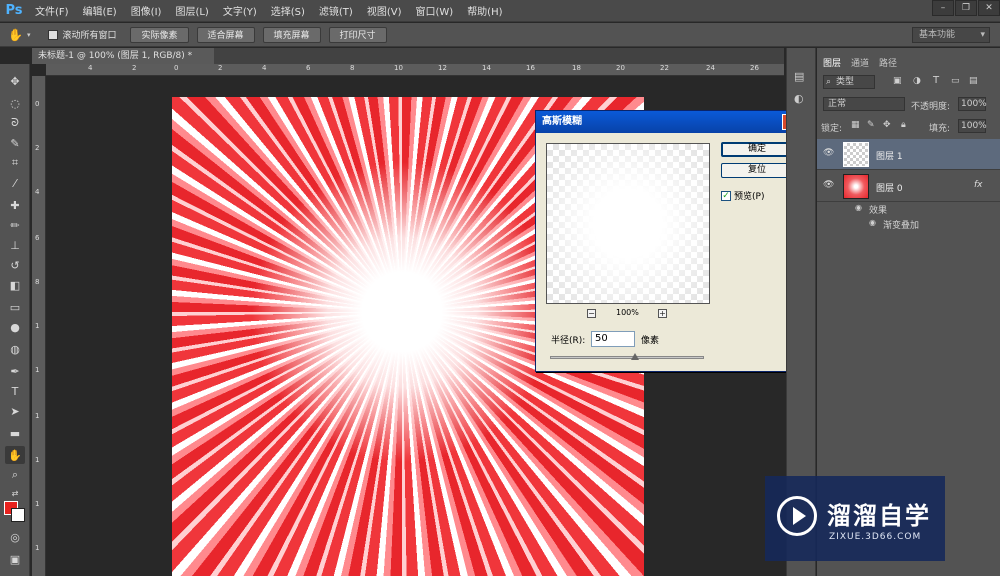 This screenshot has width=1000, height=576. What do you see at coordinates (18, 515) in the screenshot?
I see `background-color-swatch` at bounding box center [18, 515].